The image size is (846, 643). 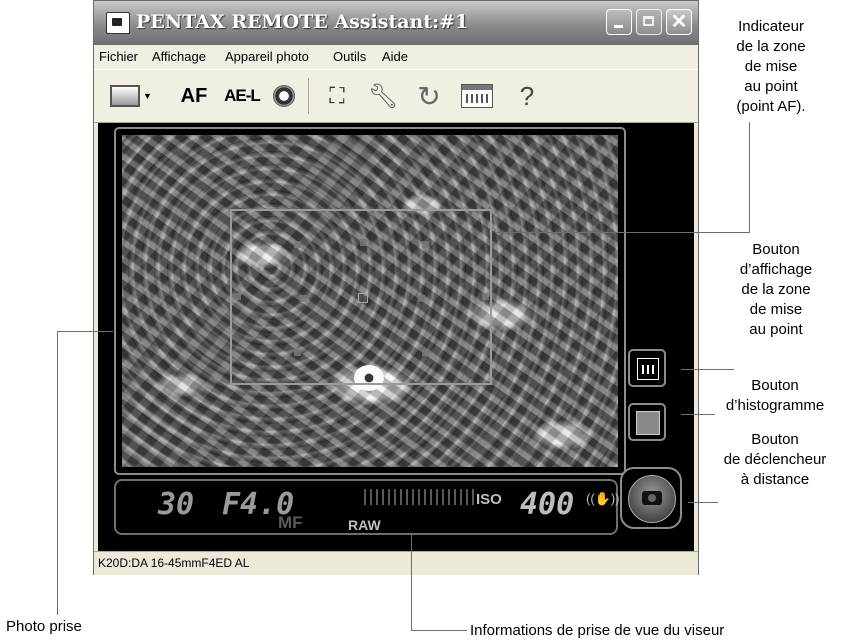 What do you see at coordinates (302, 22) in the screenshot?
I see `window-title: PENTAX REMOTE Assistant:#1` at bounding box center [302, 22].